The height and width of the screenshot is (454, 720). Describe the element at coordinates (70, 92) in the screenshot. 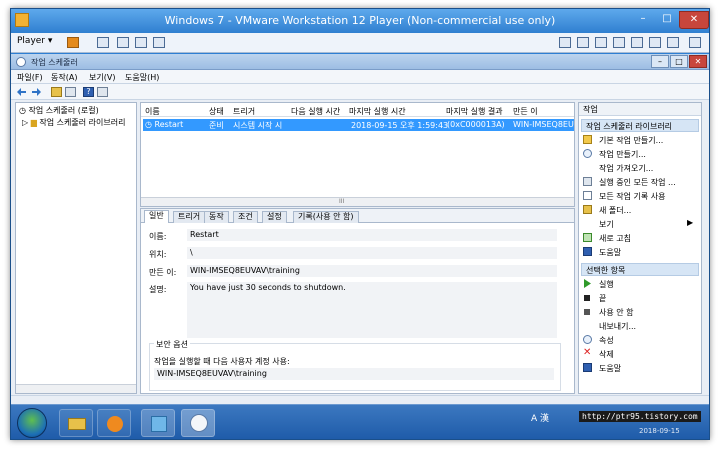

I see `show-hide-tree-icon` at that location.